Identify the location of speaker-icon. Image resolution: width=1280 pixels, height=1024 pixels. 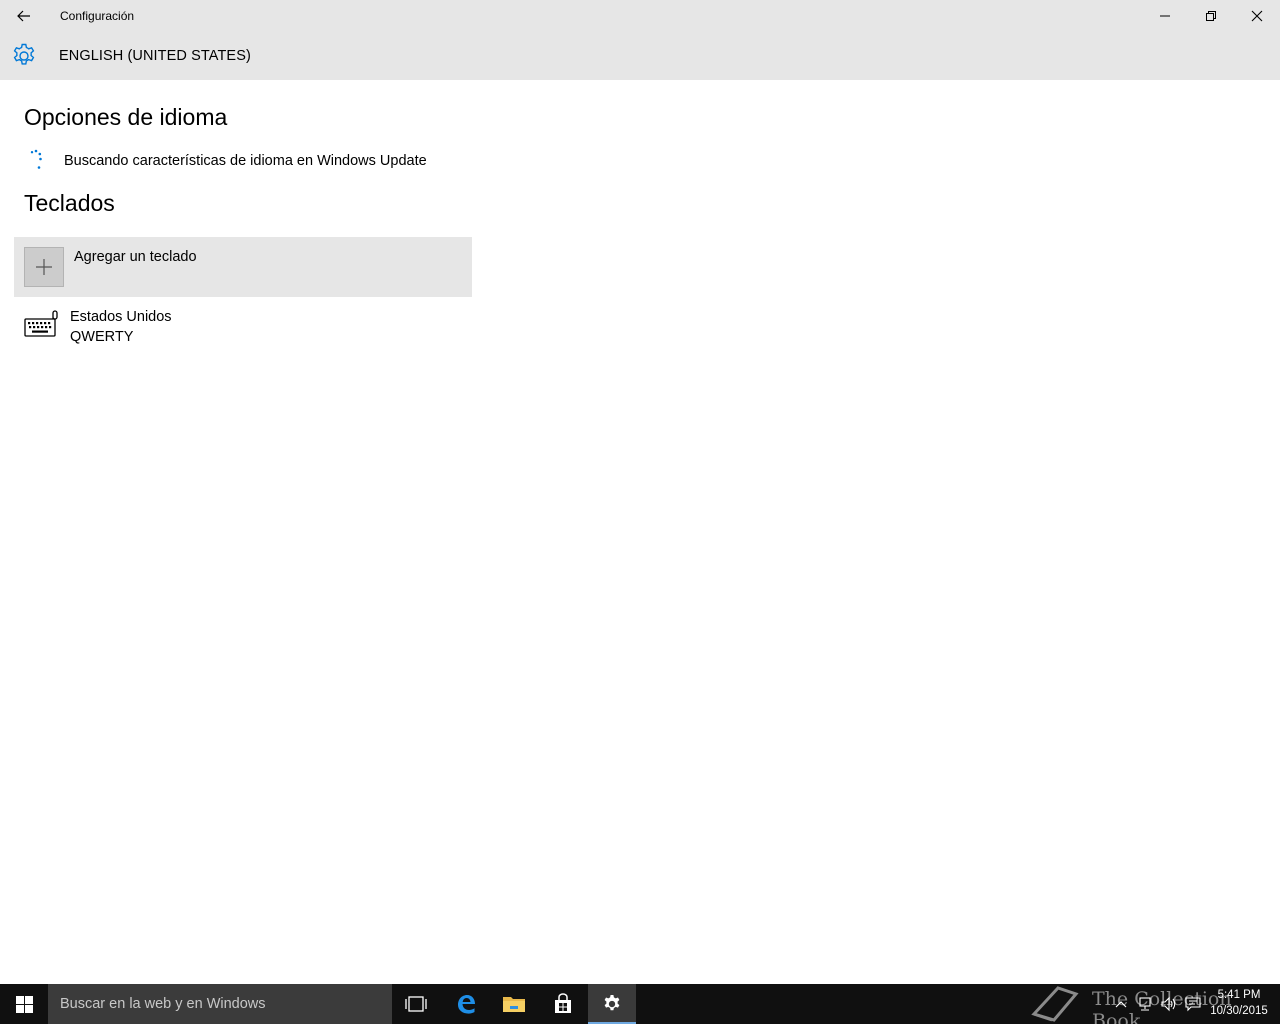
(1168, 1004).